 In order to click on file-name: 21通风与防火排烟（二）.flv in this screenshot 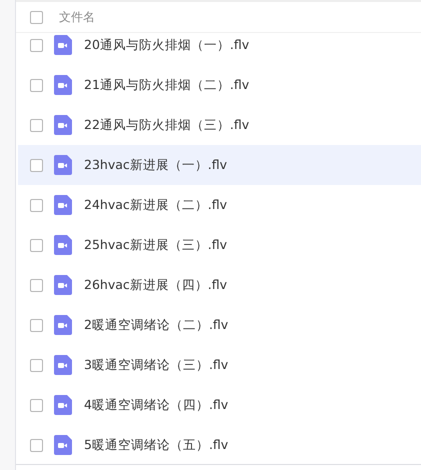, I will do `click(167, 85)`.